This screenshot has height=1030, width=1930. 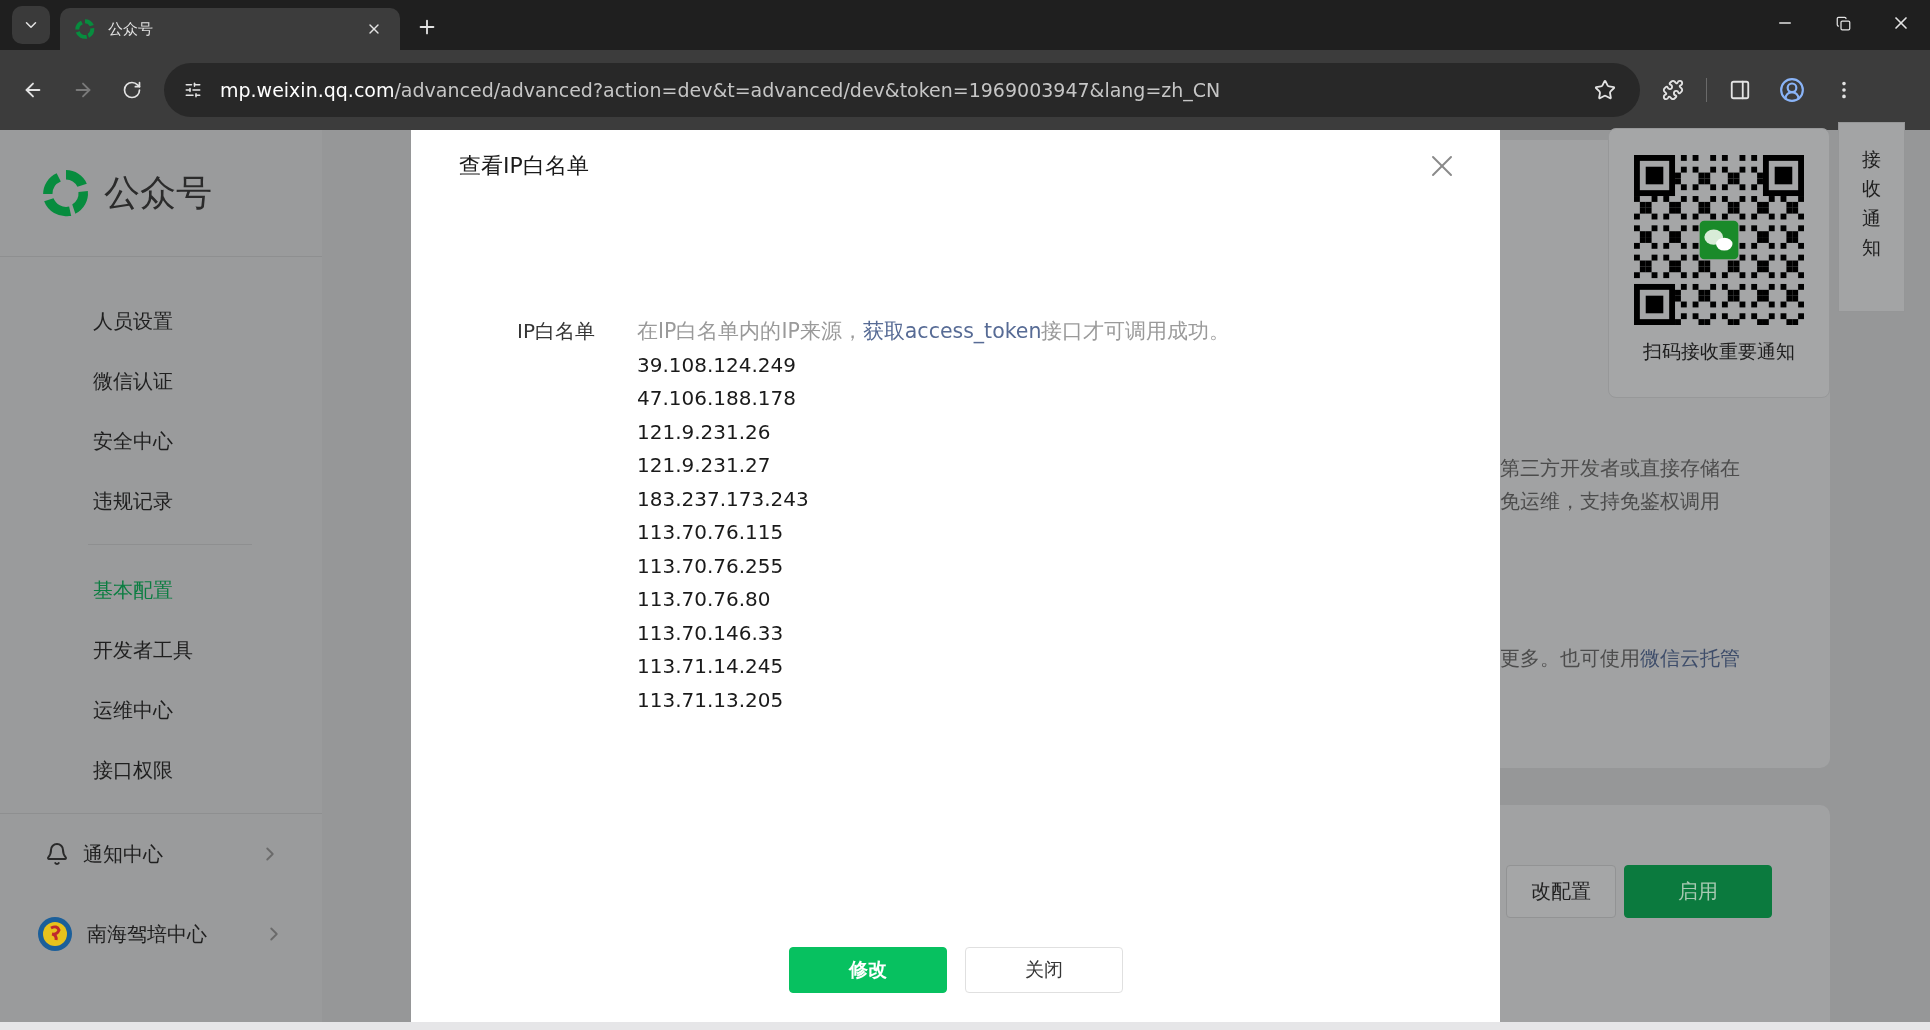 I want to click on enable-button: 启用, so click(x=1698, y=891).